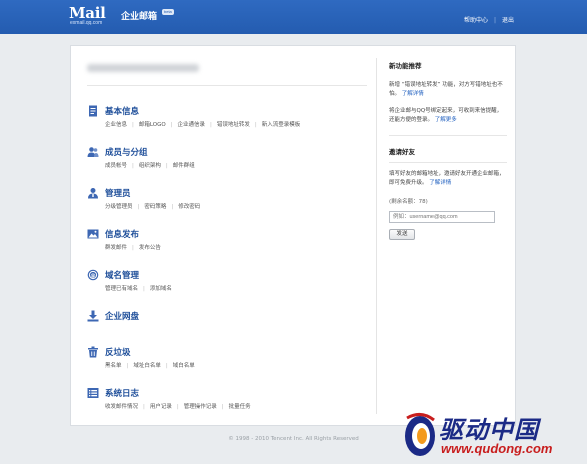 The width and height of the screenshot is (587, 464). What do you see at coordinates (489, 19) in the screenshot?
I see `top-links: 帮助中心 | 退出` at bounding box center [489, 19].